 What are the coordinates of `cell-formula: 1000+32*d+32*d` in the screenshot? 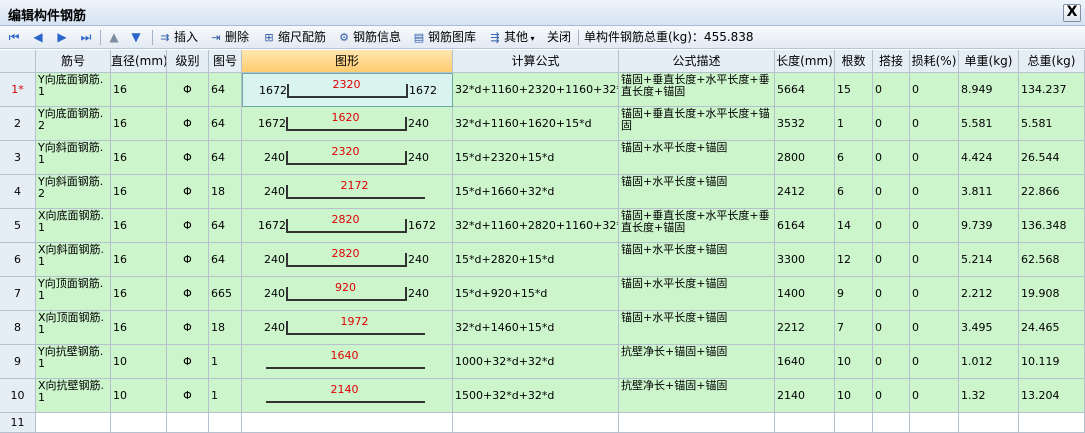 It's located at (536, 362).